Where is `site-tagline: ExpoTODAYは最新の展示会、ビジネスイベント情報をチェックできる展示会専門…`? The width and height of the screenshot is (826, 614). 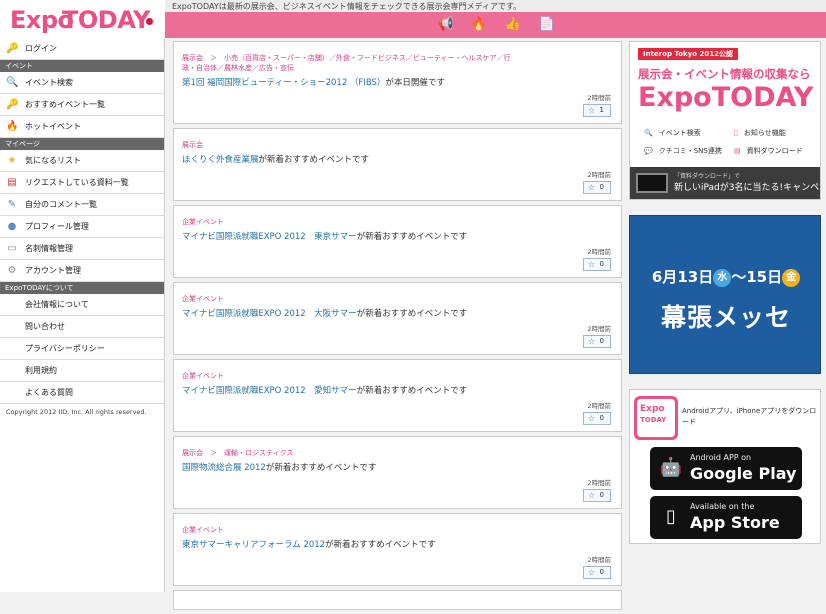 site-tagline: ExpoTODAYは最新の展示会、ビジネスイベント情報をチェックできる展示会専門… is located at coordinates (347, 6).